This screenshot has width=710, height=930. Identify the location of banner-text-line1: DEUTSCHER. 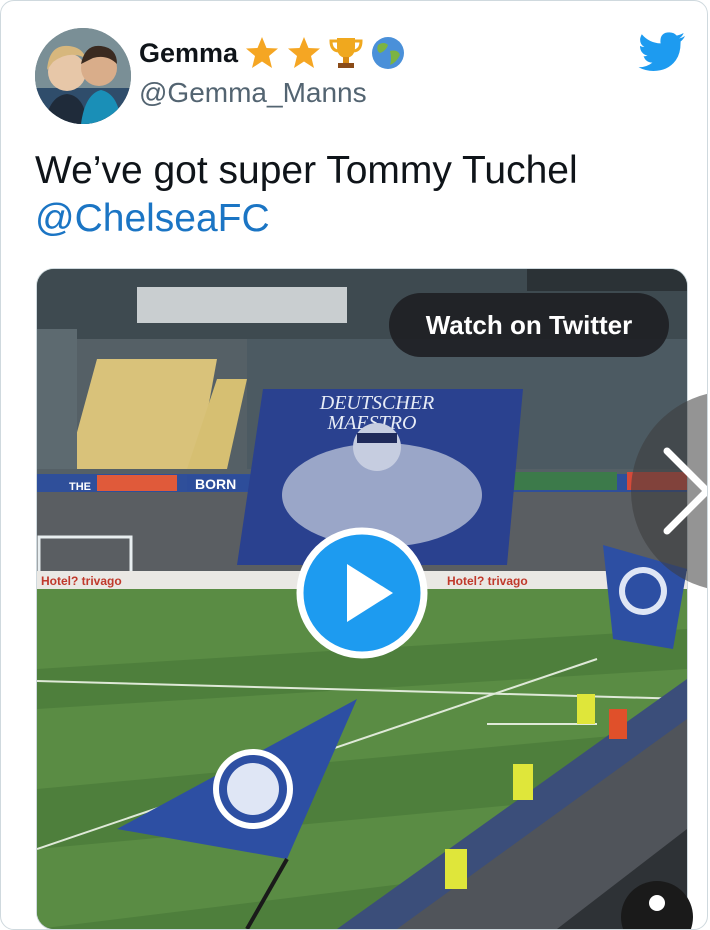
(376, 403).